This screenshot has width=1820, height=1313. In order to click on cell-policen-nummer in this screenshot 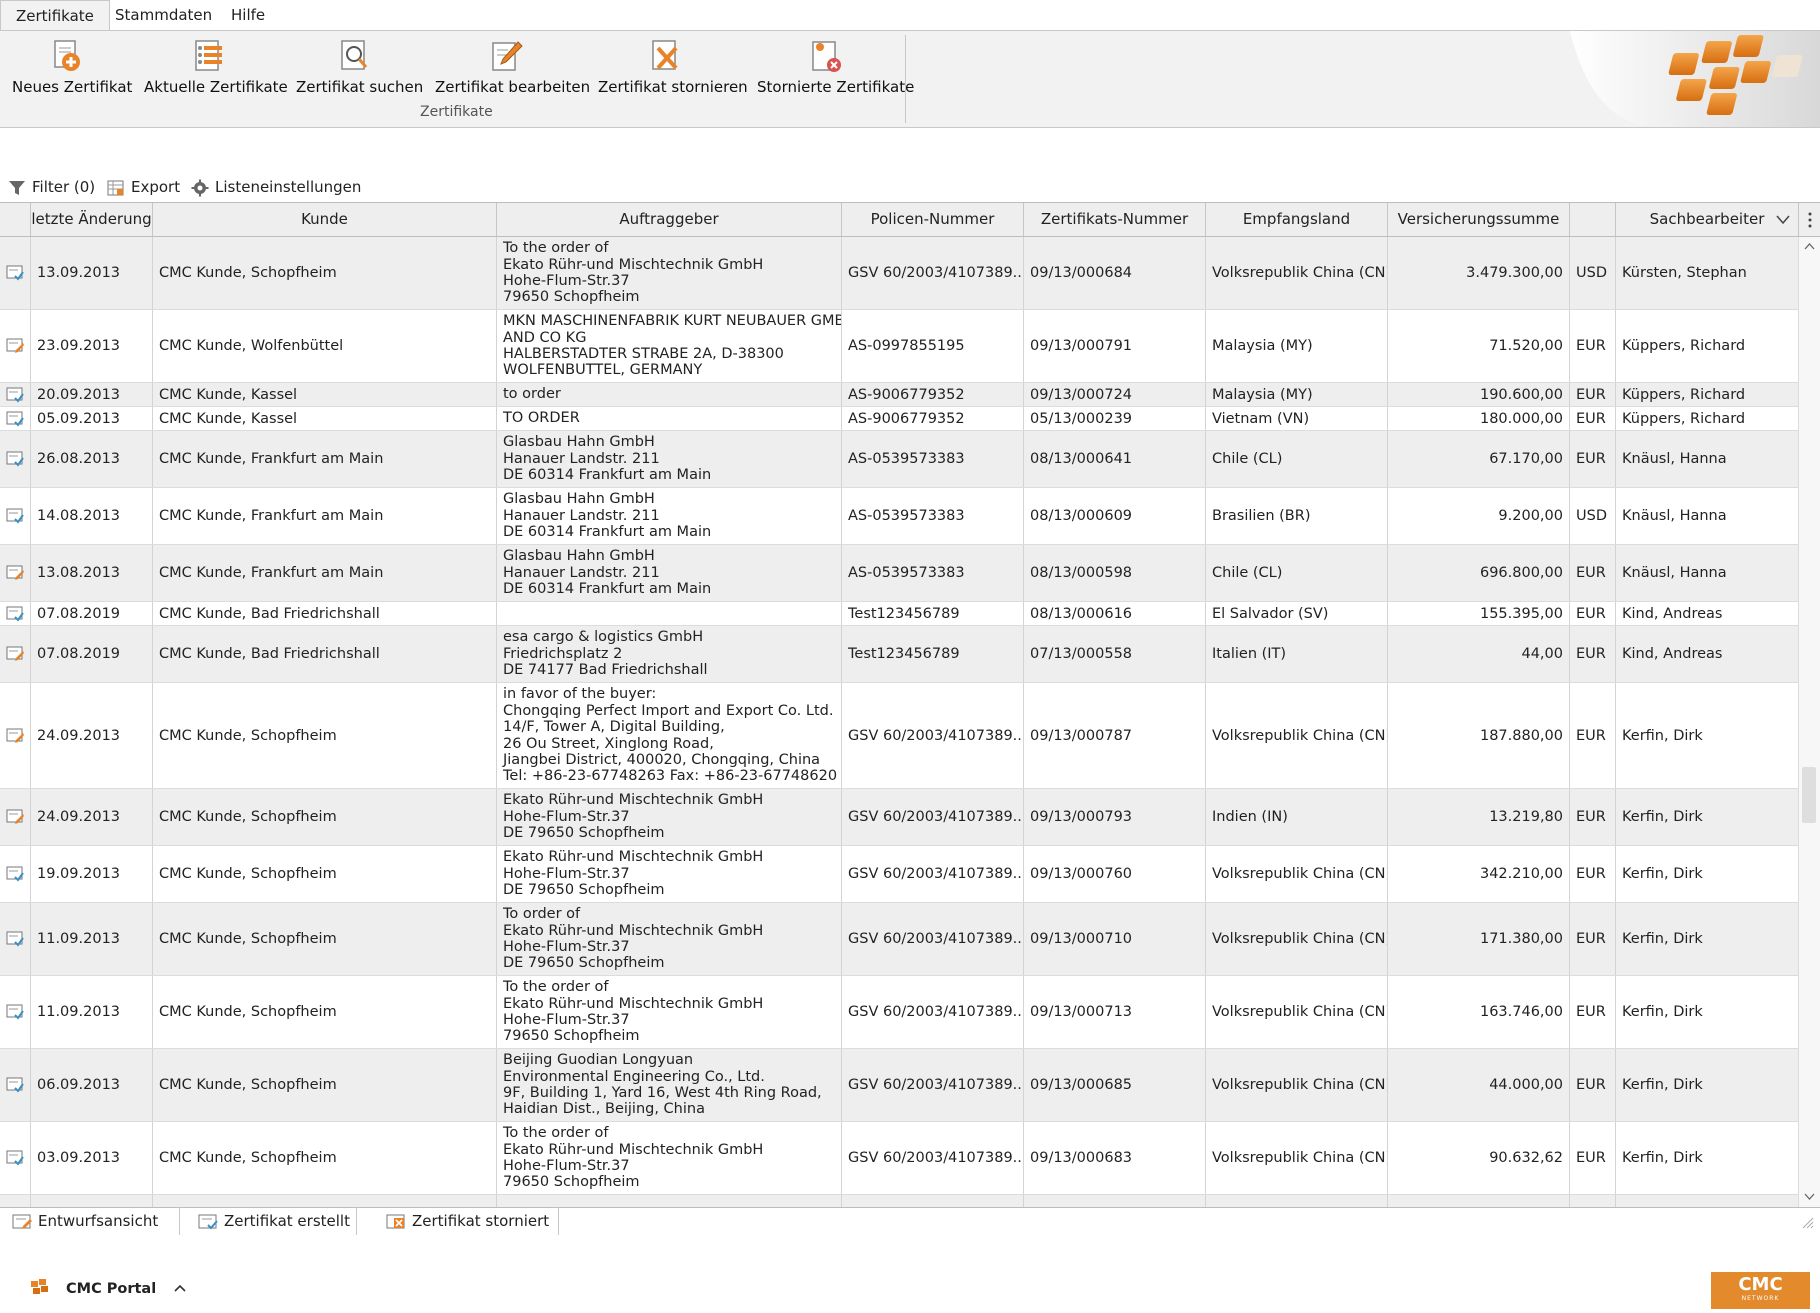, I will do `click(933, 1201)`.